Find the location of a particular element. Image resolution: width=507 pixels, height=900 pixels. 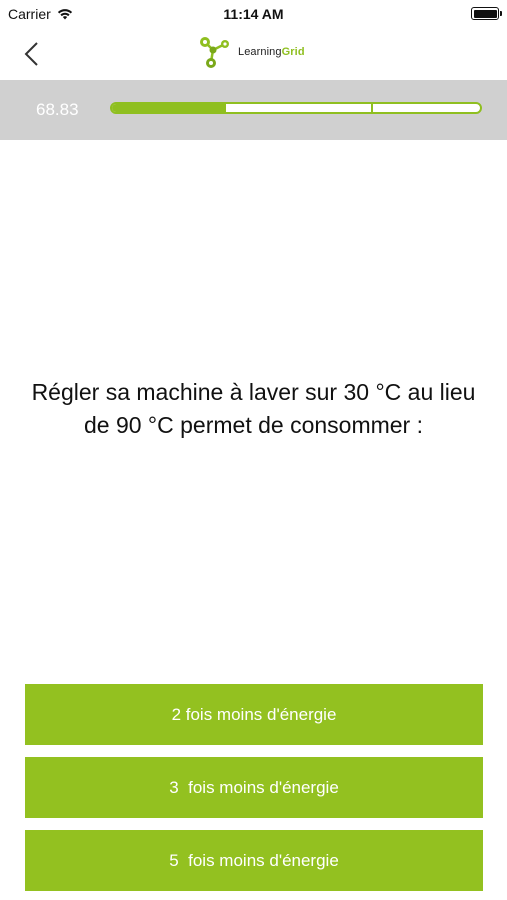

battery-icon is located at coordinates (486, 13).